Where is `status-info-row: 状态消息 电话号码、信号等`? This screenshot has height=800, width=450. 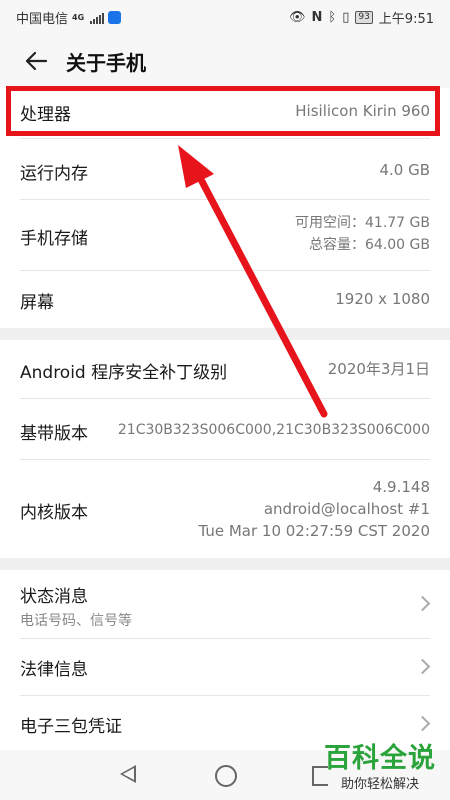 status-info-row: 状态消息 电话号码、信号等 is located at coordinates (225, 604).